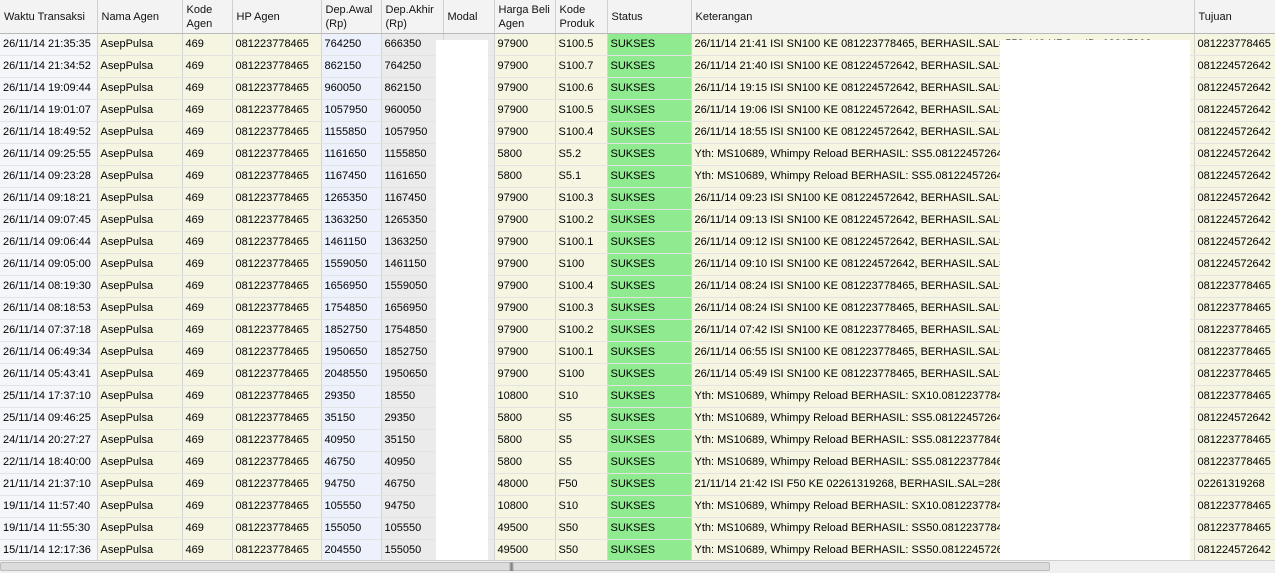 This screenshot has height=573, width=1275. I want to click on scrollbar-thumb: |||, so click(525, 566).